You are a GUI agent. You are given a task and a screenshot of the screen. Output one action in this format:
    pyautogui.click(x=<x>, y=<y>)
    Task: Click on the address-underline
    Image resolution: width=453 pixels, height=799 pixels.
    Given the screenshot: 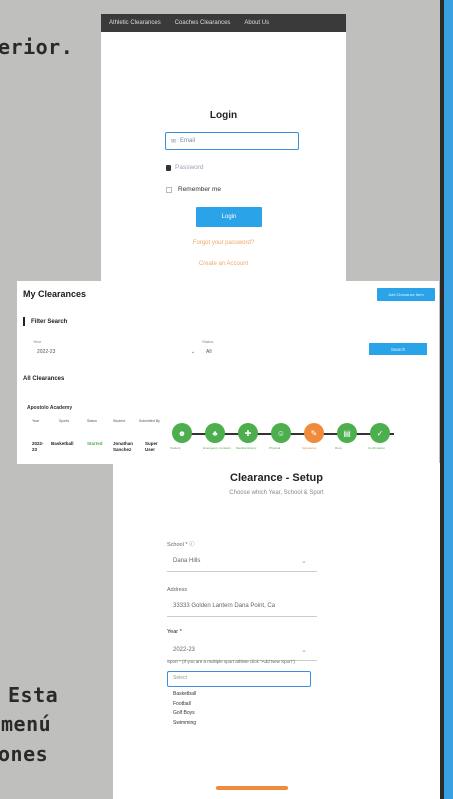 What is the action you would take?
    pyautogui.click(x=242, y=616)
    